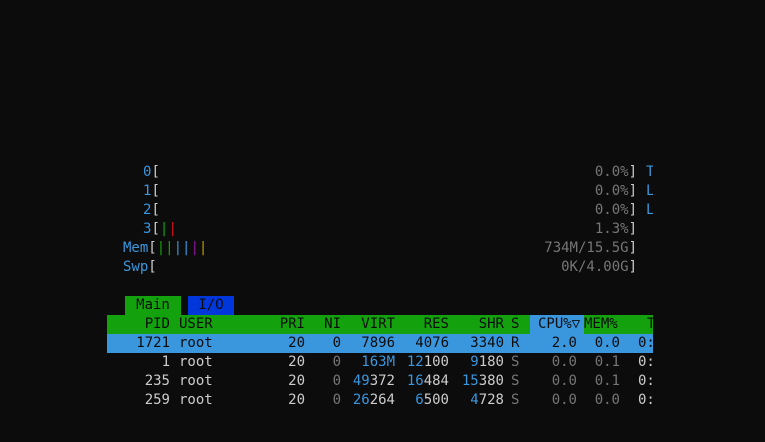 The height and width of the screenshot is (442, 765). What do you see at coordinates (599, 267) in the screenshot?
I see `swp-value: 0K/4.00G]` at bounding box center [599, 267].